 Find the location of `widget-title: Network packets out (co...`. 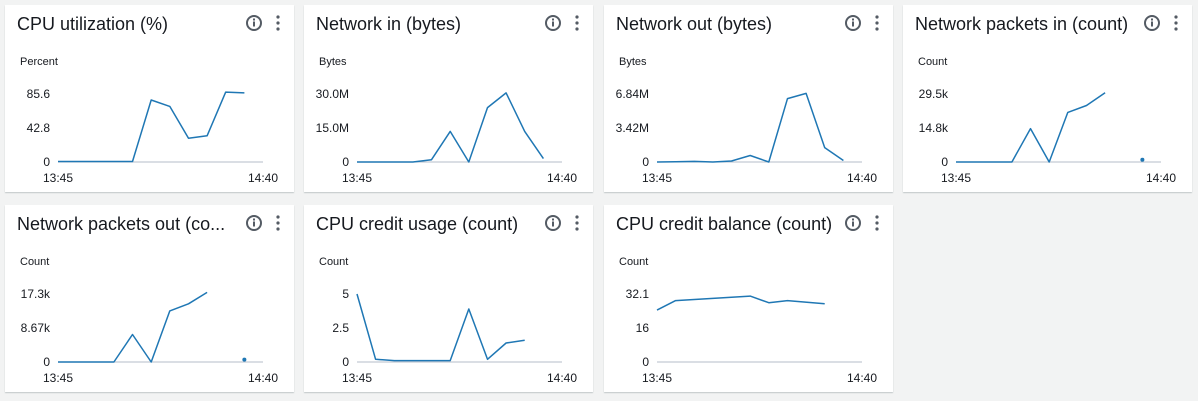

widget-title: Network packets out (co... is located at coordinates (121, 224).